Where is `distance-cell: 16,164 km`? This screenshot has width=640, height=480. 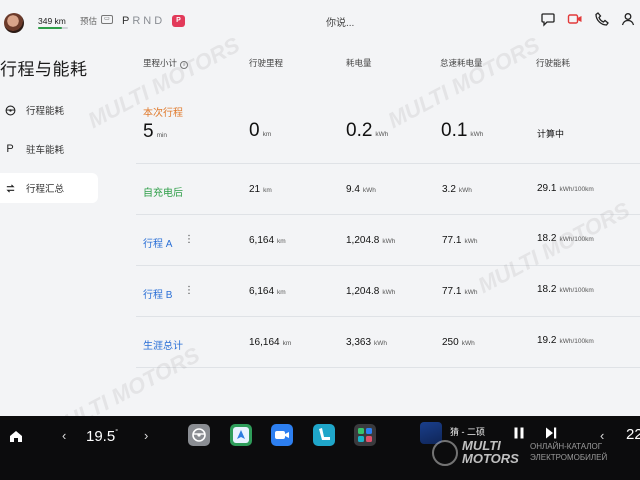
distance-cell: 16,164 km is located at coordinates (270, 342).